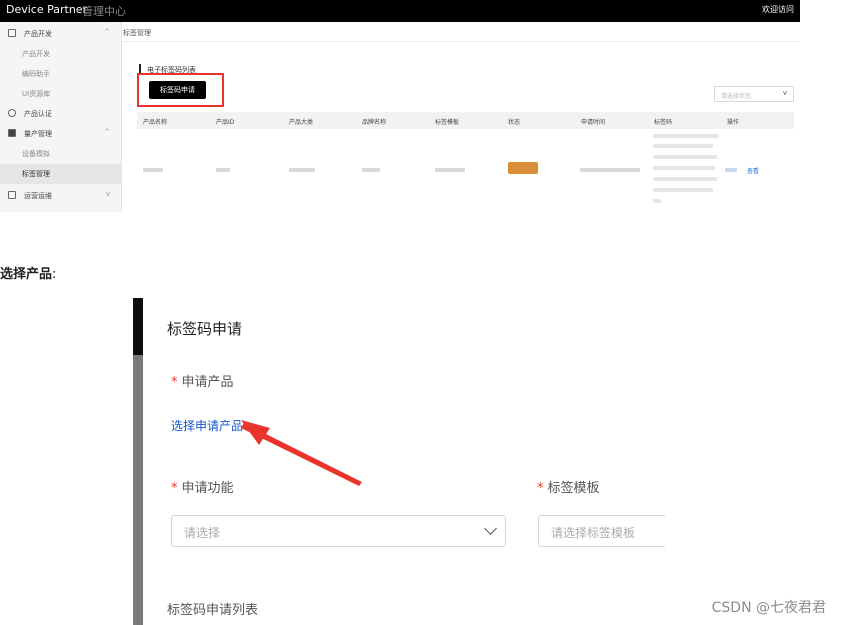 The height and width of the screenshot is (625, 842). What do you see at coordinates (61, 54) in the screenshot?
I see `sidebar-subitem-product-dev: 产品开发` at bounding box center [61, 54].